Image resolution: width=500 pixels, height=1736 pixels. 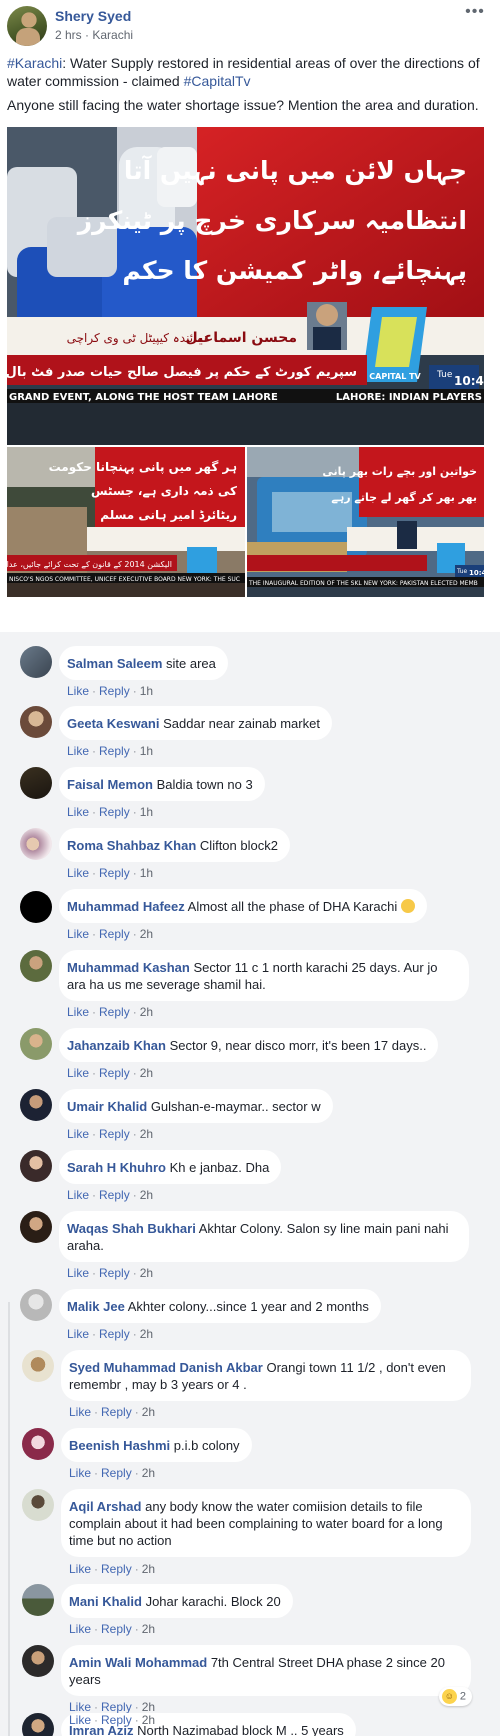 I want to click on commenter-name: Muhammad Kashan, so click(x=128, y=967).